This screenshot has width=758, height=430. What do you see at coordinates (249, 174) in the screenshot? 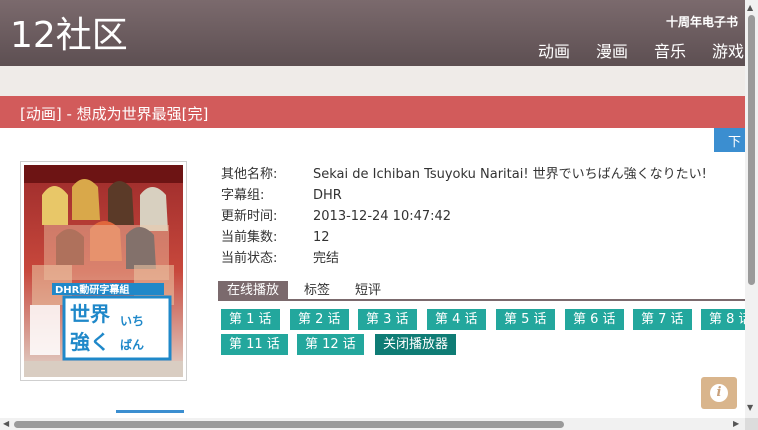
I see `detail-label: 其他名称:` at bounding box center [249, 174].